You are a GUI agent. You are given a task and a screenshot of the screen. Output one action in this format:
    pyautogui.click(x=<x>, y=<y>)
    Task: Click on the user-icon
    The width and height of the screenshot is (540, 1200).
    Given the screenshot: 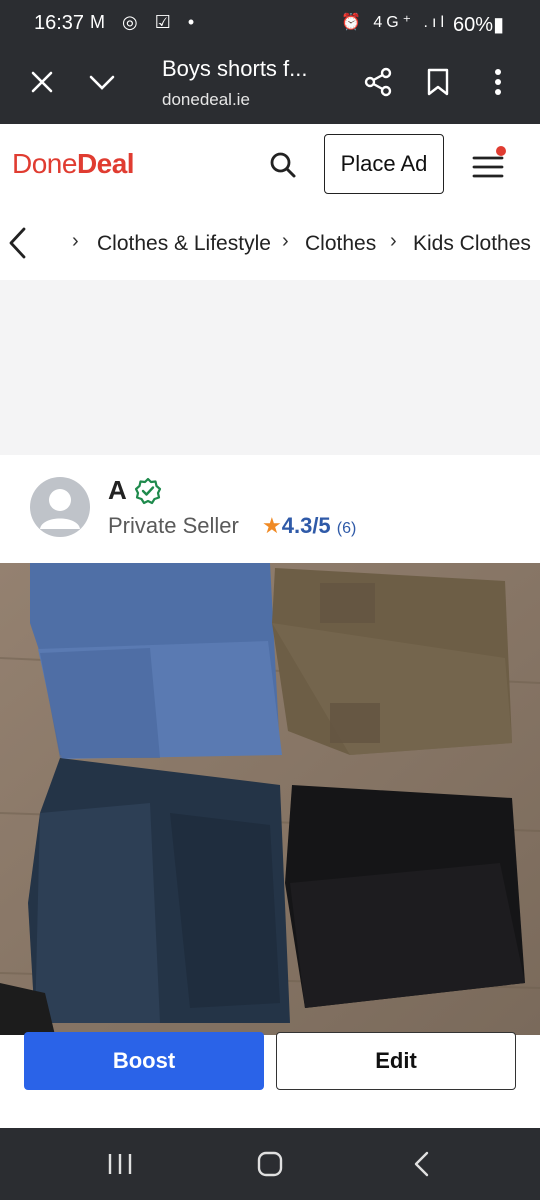 What is the action you would take?
    pyautogui.click(x=60, y=509)
    